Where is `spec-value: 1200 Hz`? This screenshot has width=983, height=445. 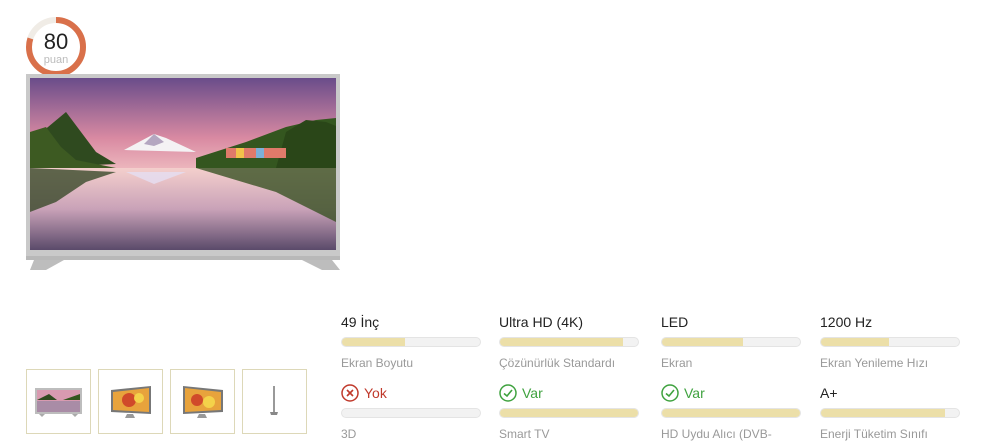
spec-value: 1200 Hz is located at coordinates (890, 322).